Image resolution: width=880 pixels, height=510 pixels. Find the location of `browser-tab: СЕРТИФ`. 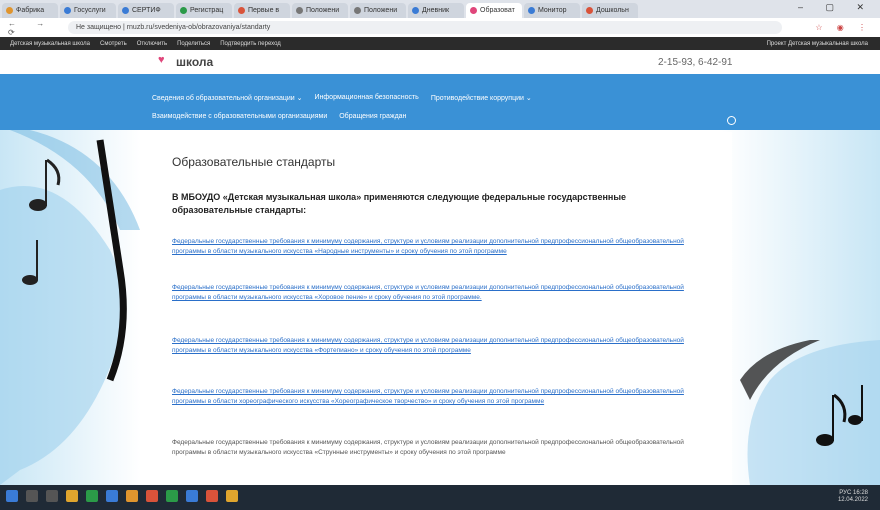

browser-tab: СЕРТИФ is located at coordinates (146, 10).